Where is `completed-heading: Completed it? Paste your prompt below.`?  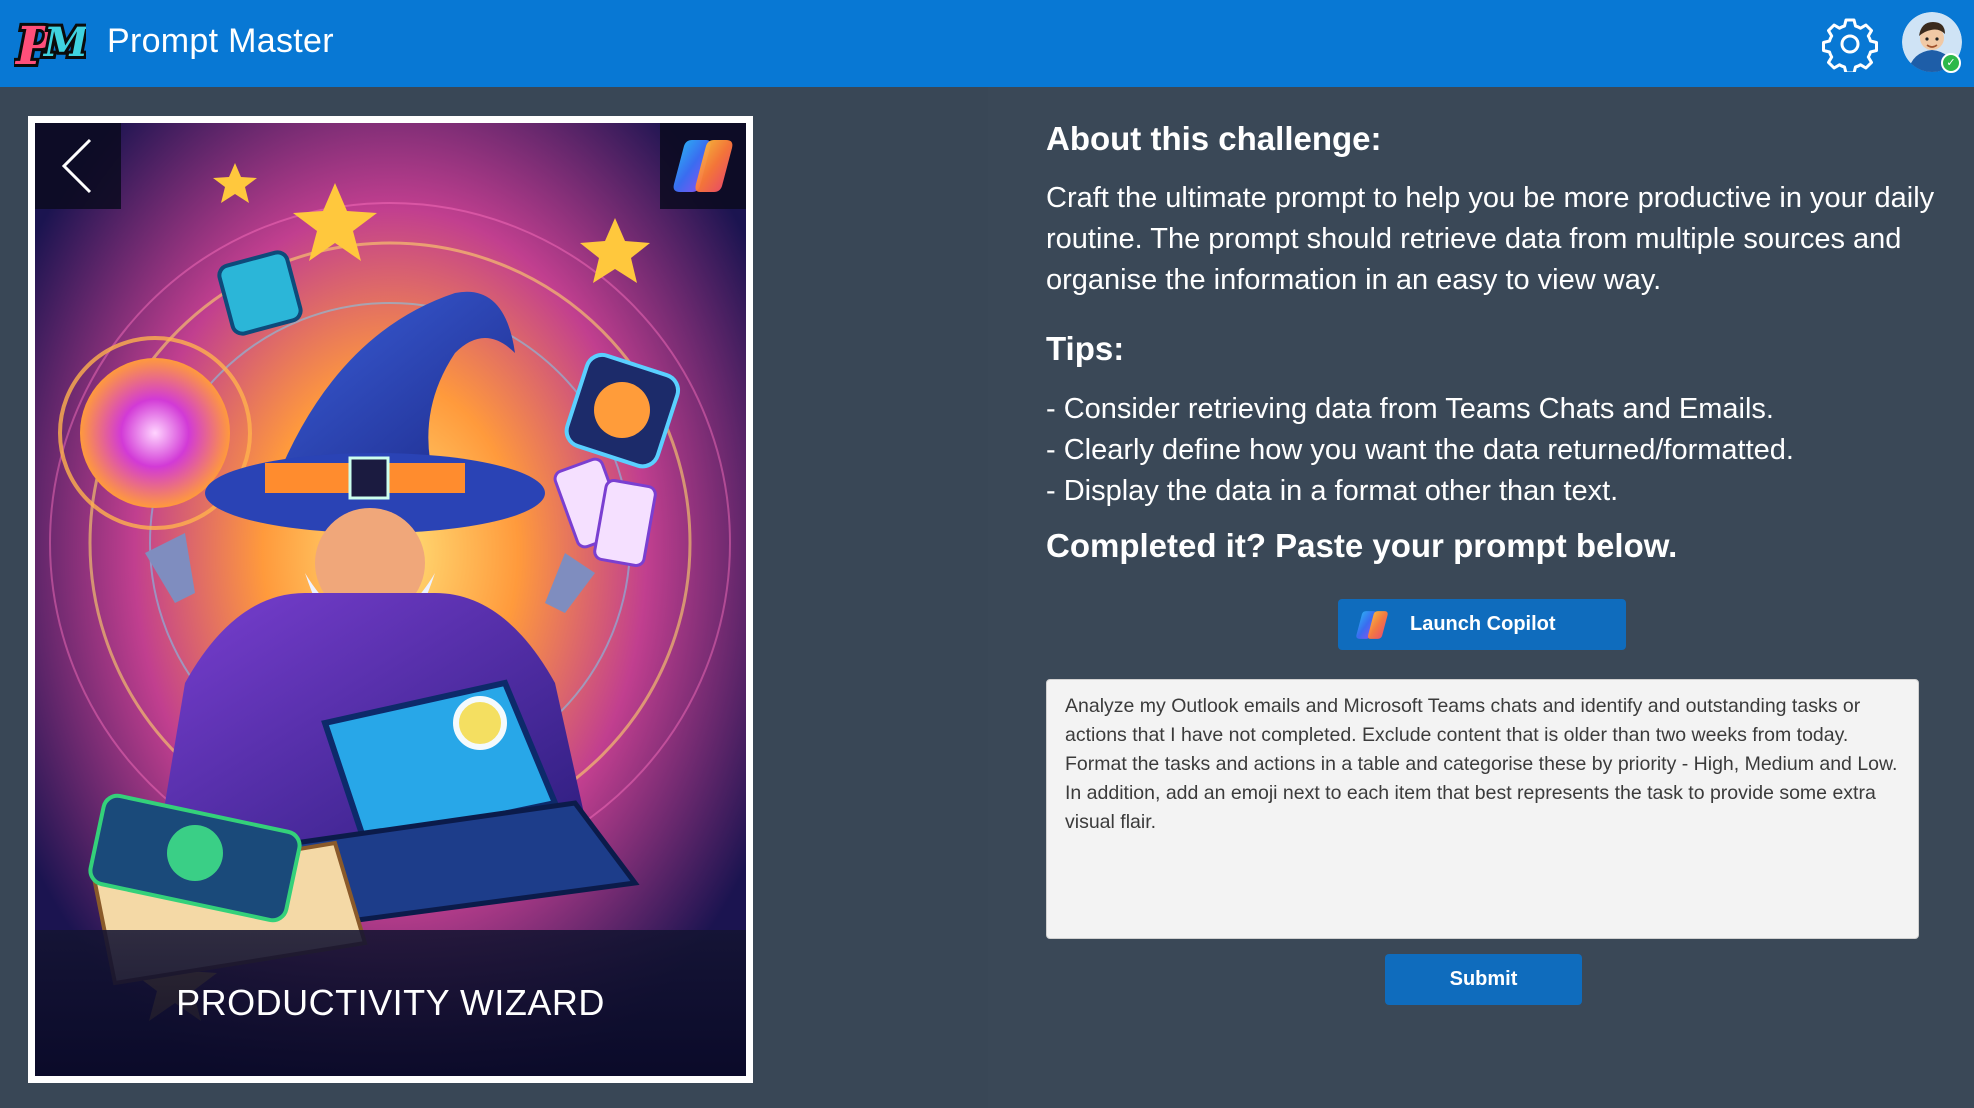 completed-heading: Completed it? Paste your prompt below. is located at coordinates (1362, 545).